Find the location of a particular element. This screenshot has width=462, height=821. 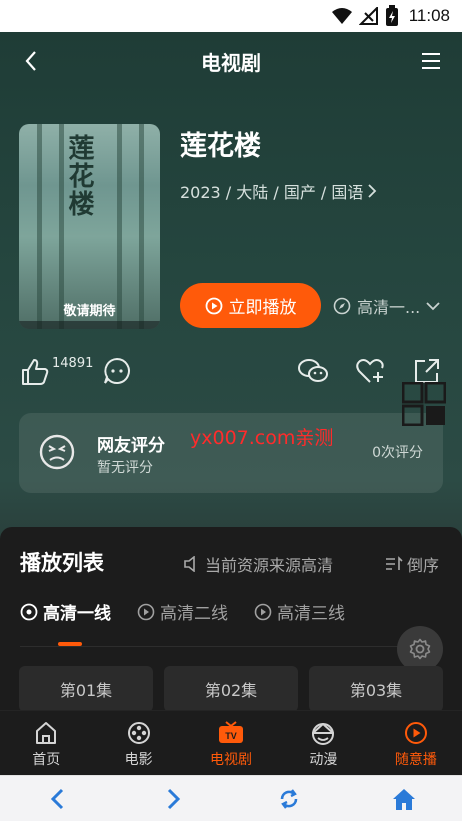

play-now-label: 立即播放 is located at coordinates (262, 308).